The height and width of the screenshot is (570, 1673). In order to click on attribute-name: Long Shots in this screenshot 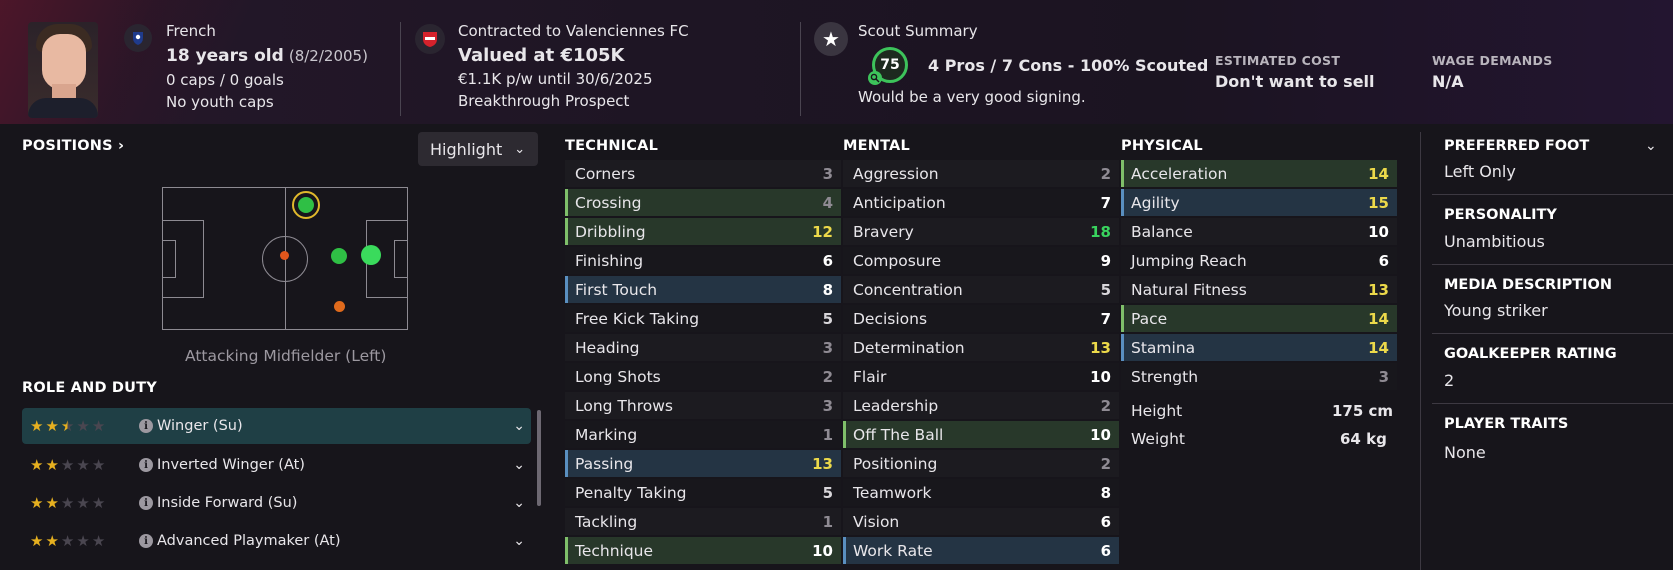, I will do `click(618, 376)`.